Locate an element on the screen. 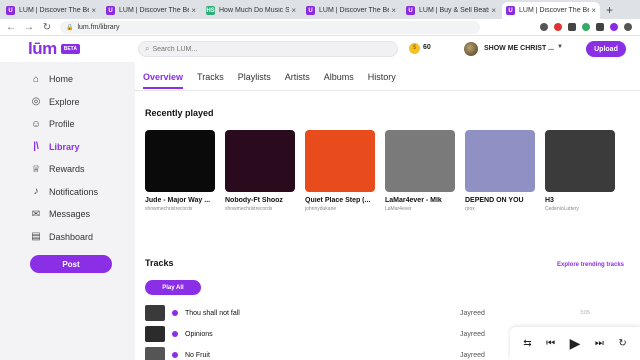 The image size is (640, 360). repeat-icon: ↻ is located at coordinates (622, 343).